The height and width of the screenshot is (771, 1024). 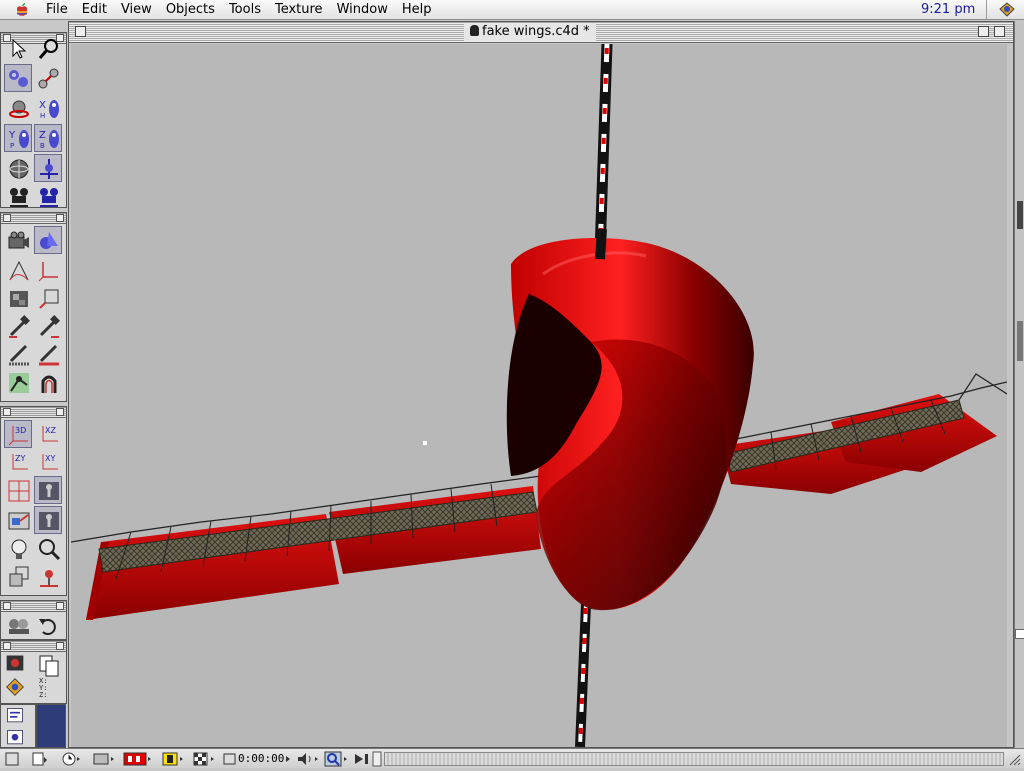 What do you see at coordinates (630, 424) in the screenshot?
I see `fuselage-body` at bounding box center [630, 424].